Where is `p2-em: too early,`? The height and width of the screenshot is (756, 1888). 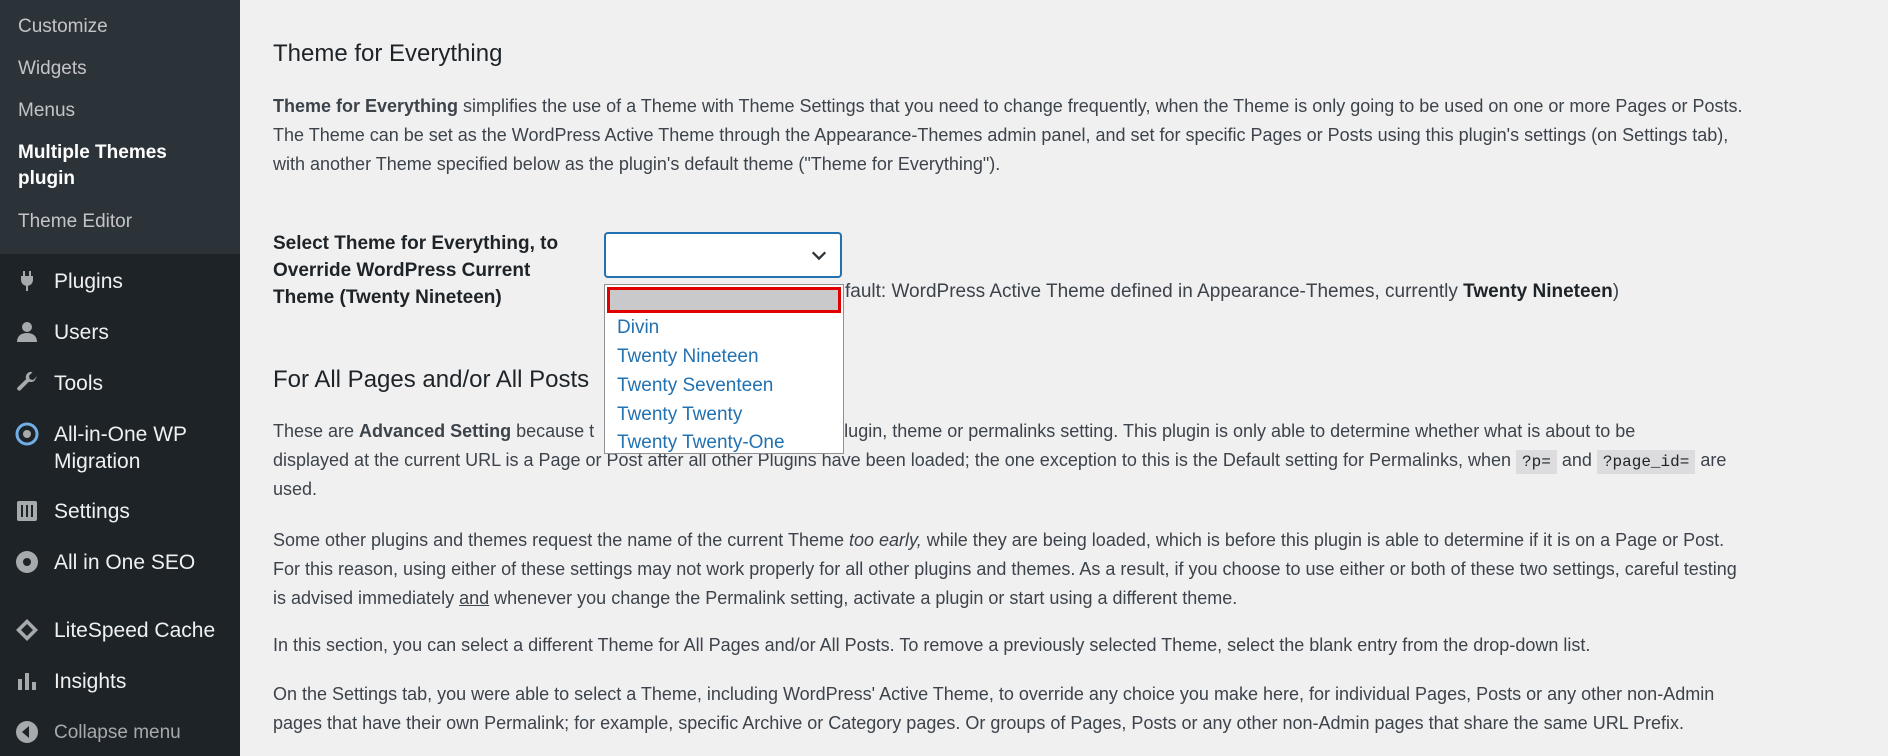
p2-em: too early, is located at coordinates (885, 540).